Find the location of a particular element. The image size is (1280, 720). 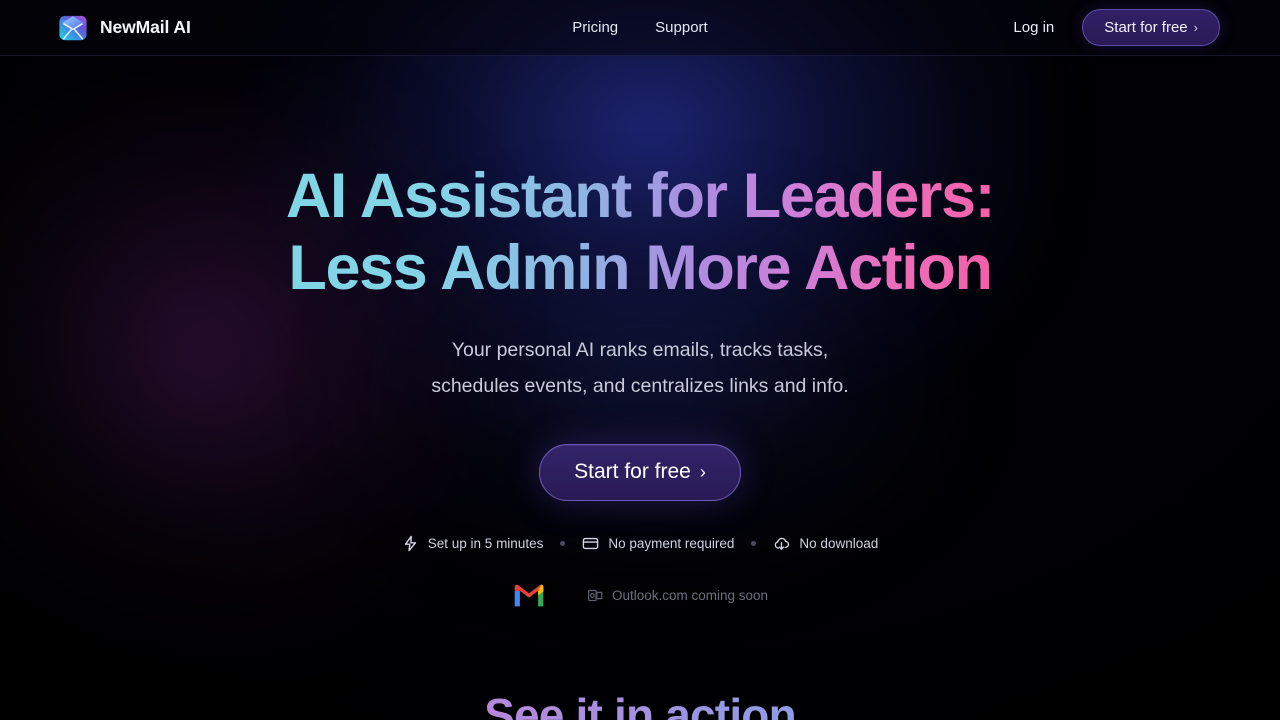

next-section-preview: See it in action is located at coordinates (640, 705).